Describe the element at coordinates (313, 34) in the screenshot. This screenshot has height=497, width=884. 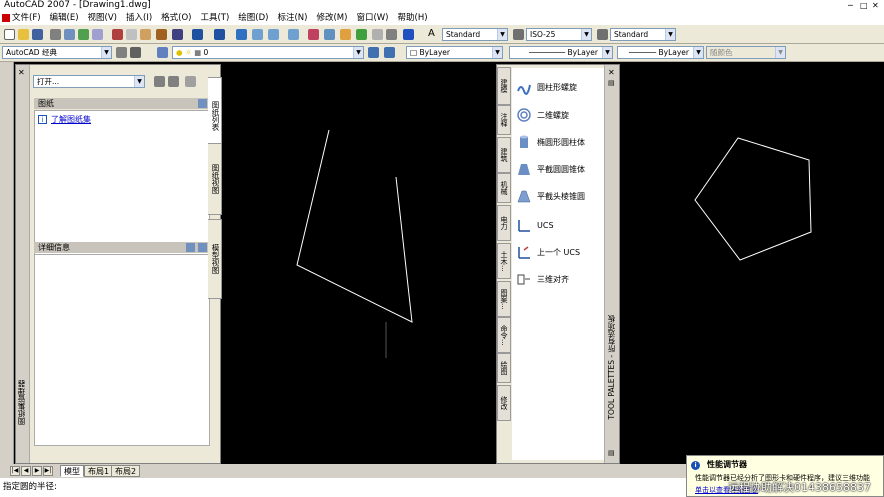
I see `properties-icon` at that location.